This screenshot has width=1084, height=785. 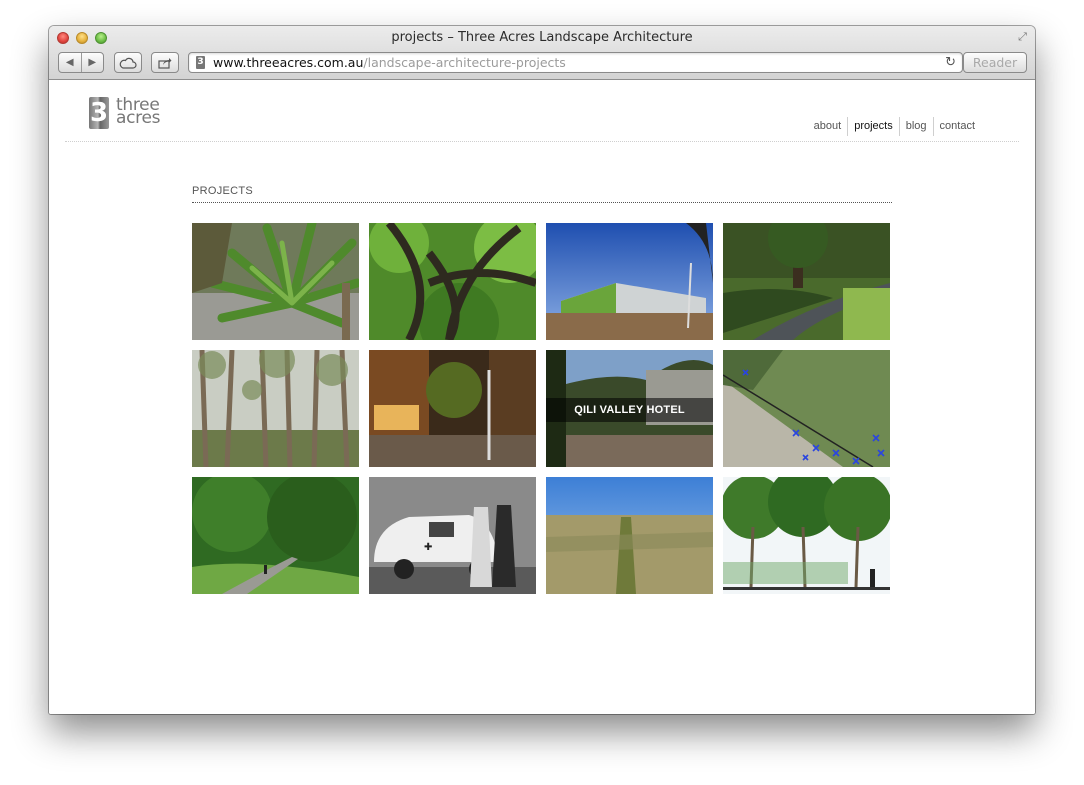 What do you see at coordinates (873, 126) in the screenshot?
I see `nav-projects: projects` at bounding box center [873, 126].